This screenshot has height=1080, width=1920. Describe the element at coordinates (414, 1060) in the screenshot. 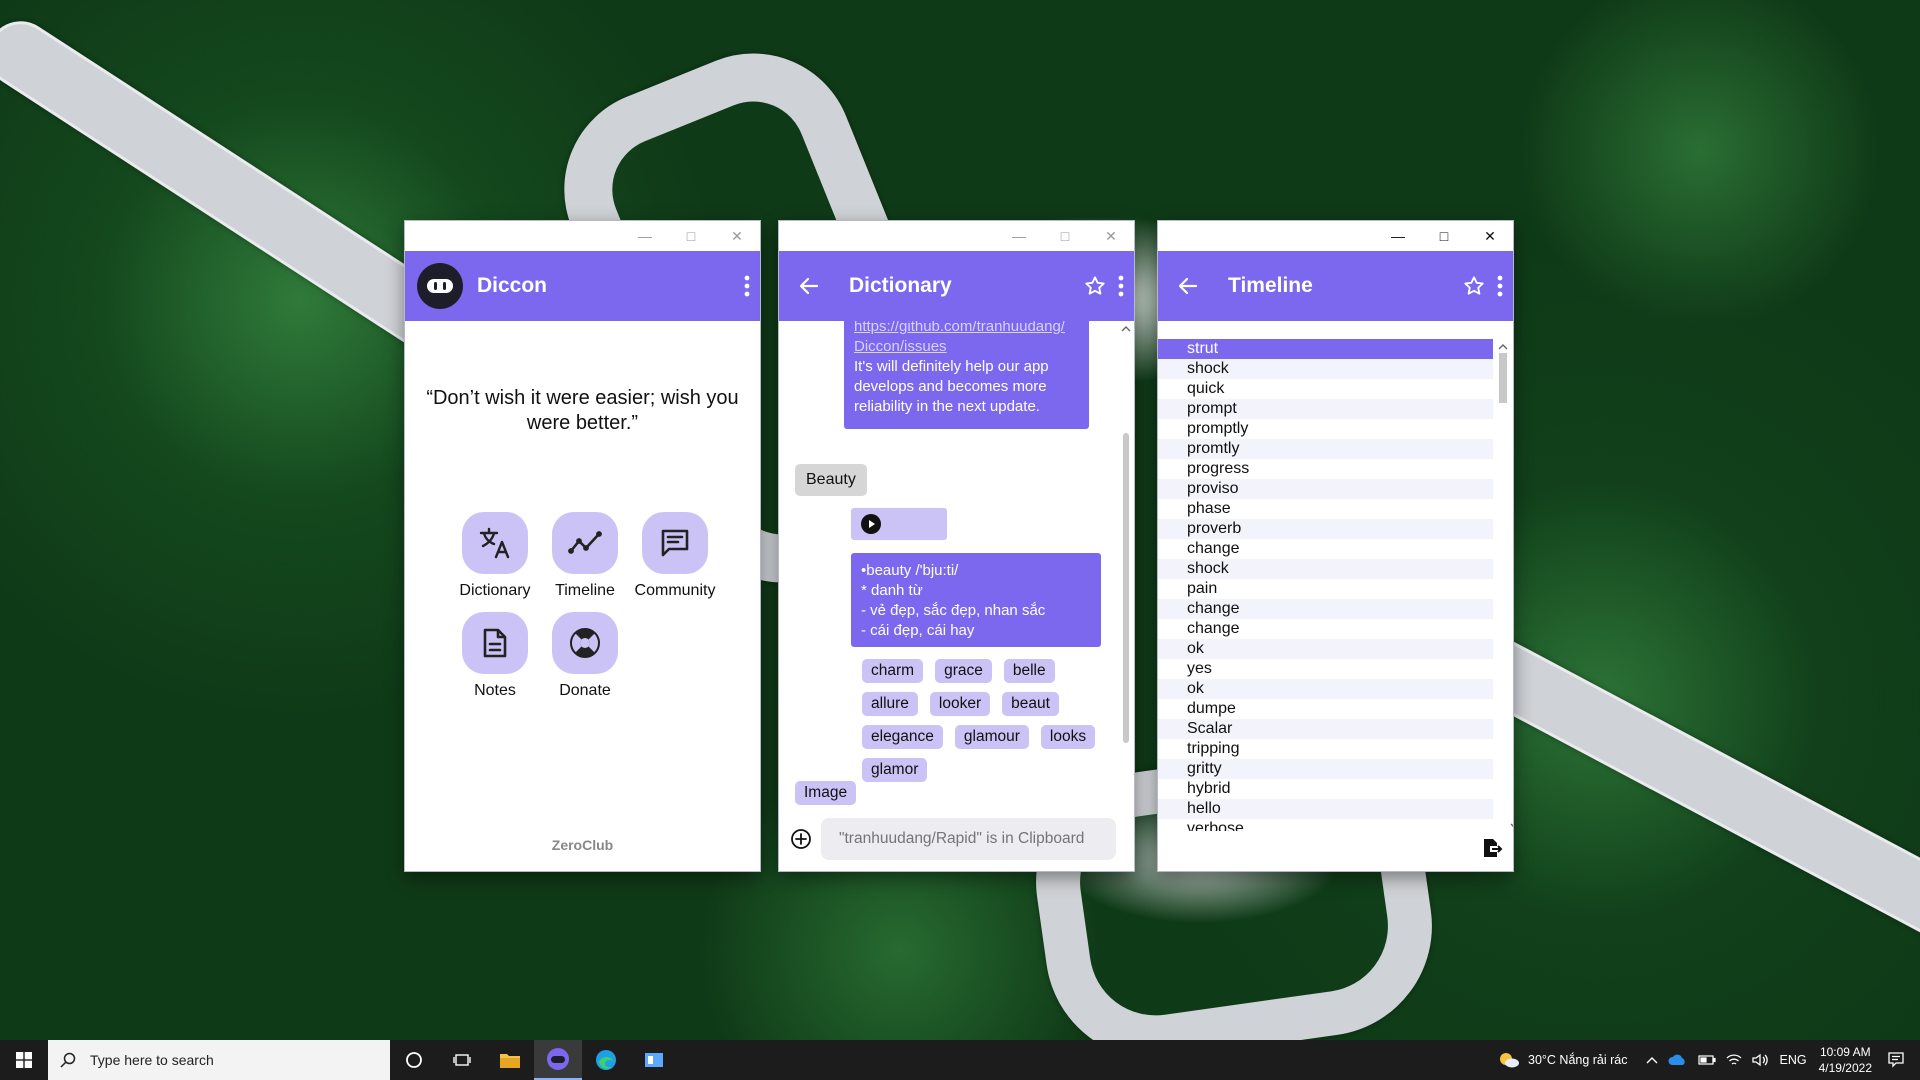

I see `cortana-button` at that location.